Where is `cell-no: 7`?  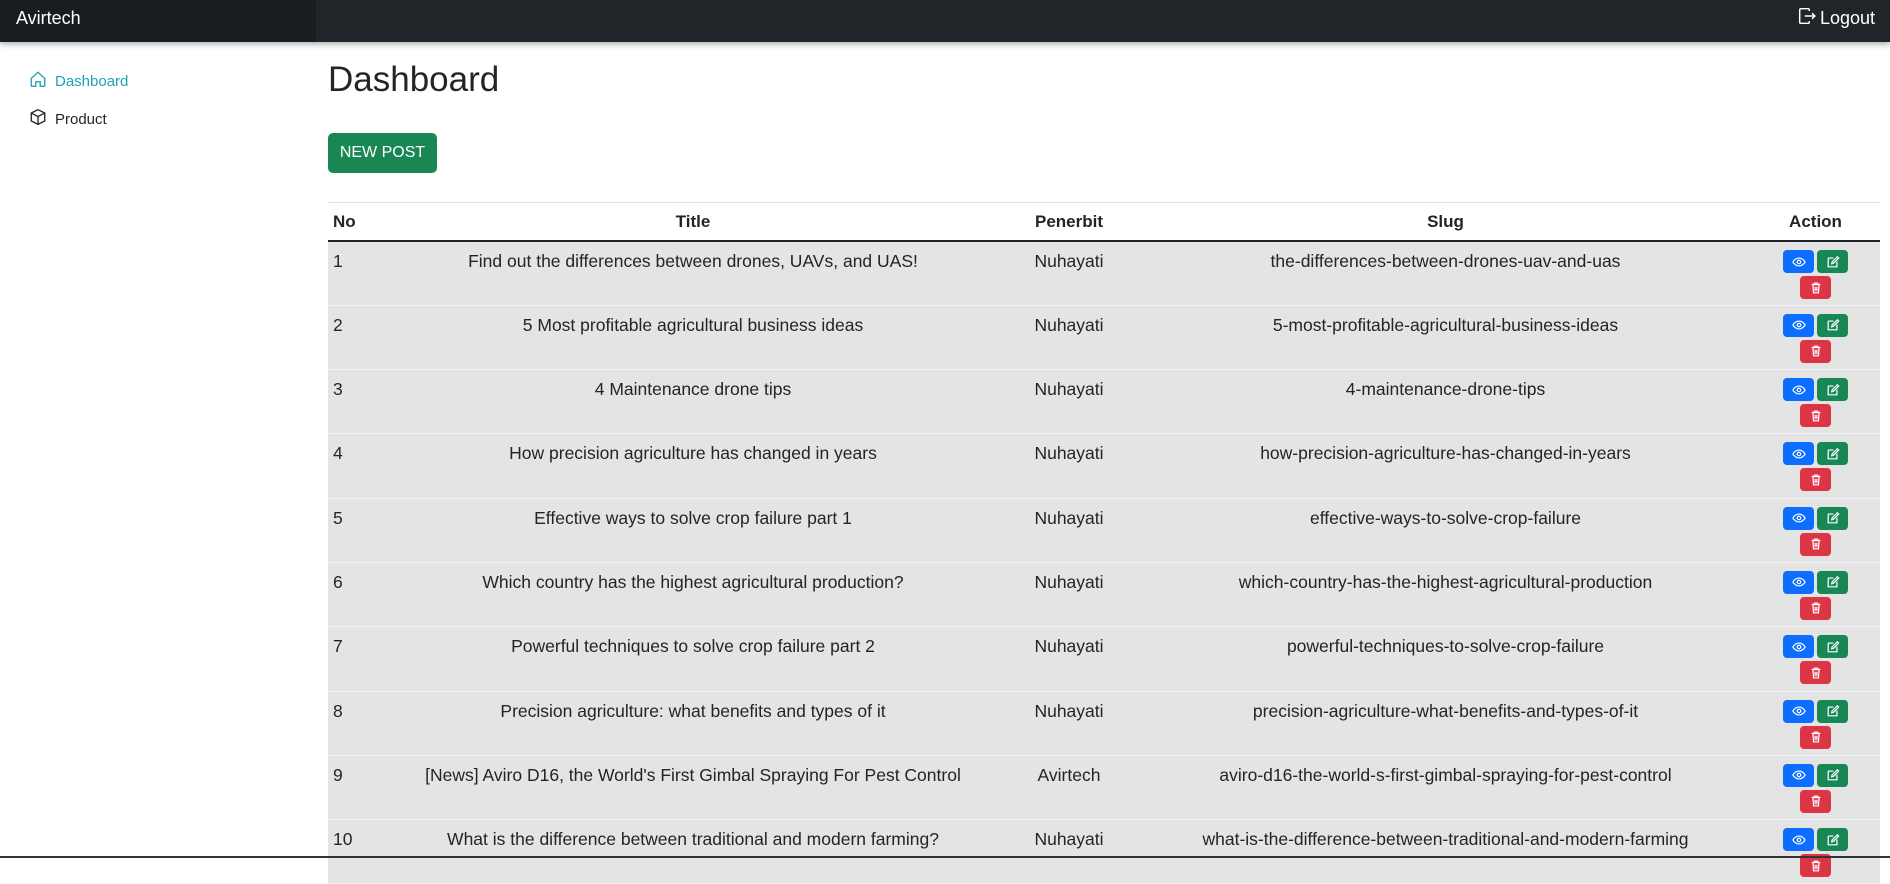 cell-no: 7 is located at coordinates (358, 659).